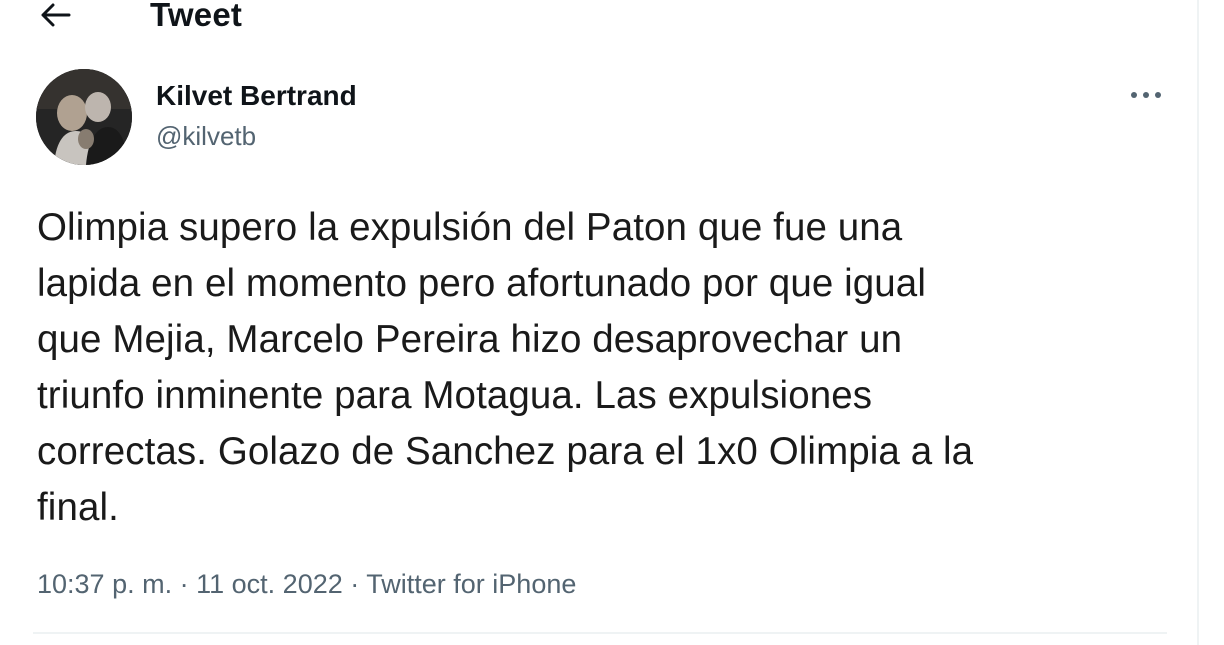  I want to click on page-header: Tweet, so click(598, 24).